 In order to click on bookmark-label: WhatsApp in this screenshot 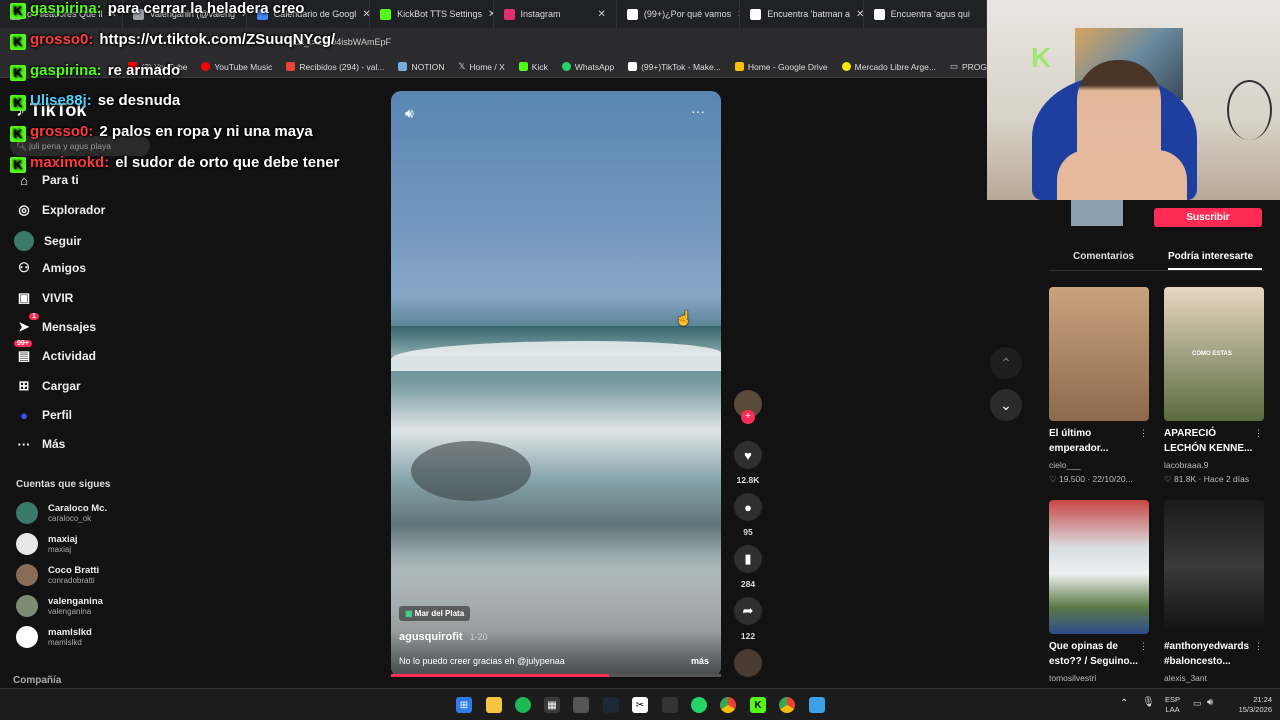, I will do `click(594, 66)`.